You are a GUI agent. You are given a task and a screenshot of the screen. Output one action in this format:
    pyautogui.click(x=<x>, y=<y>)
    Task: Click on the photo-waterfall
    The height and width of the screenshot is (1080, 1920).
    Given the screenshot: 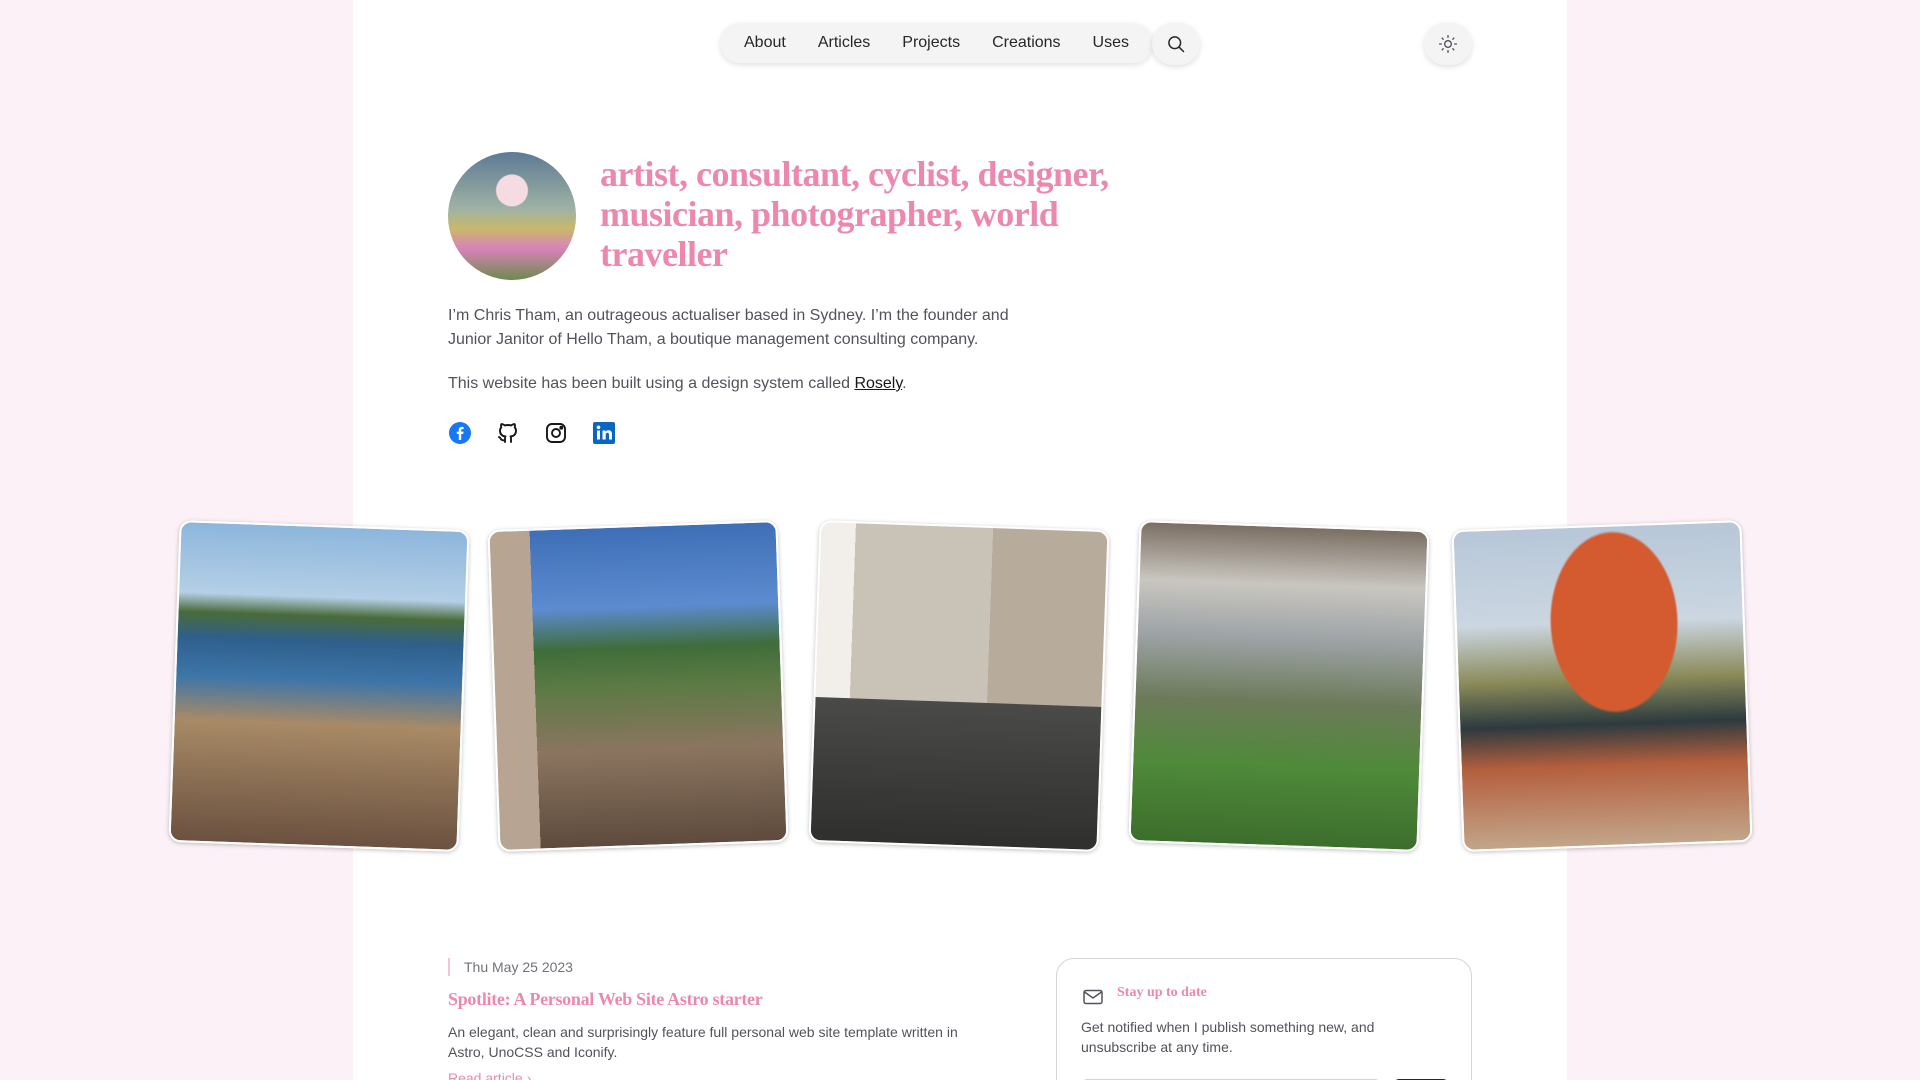 What is the action you would take?
    pyautogui.click(x=1279, y=686)
    